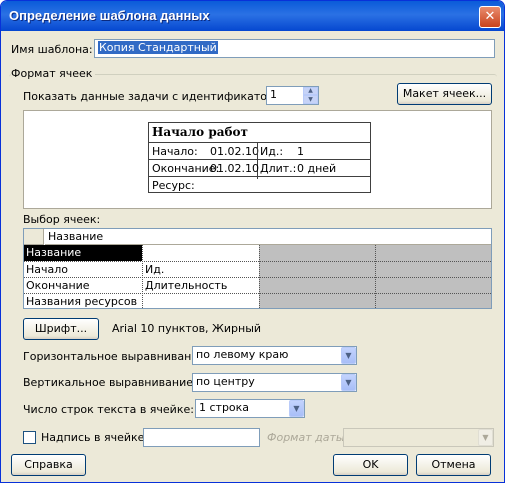  Describe the element at coordinates (294, 48) in the screenshot. I see `template-name-input: Копия Стандартный` at that location.